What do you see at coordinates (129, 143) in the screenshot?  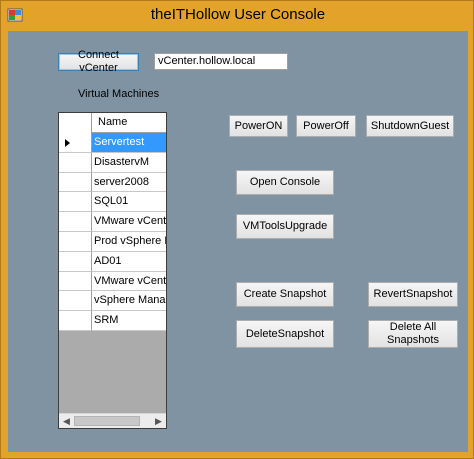 I see `vm-name-cell: Servertest` at bounding box center [129, 143].